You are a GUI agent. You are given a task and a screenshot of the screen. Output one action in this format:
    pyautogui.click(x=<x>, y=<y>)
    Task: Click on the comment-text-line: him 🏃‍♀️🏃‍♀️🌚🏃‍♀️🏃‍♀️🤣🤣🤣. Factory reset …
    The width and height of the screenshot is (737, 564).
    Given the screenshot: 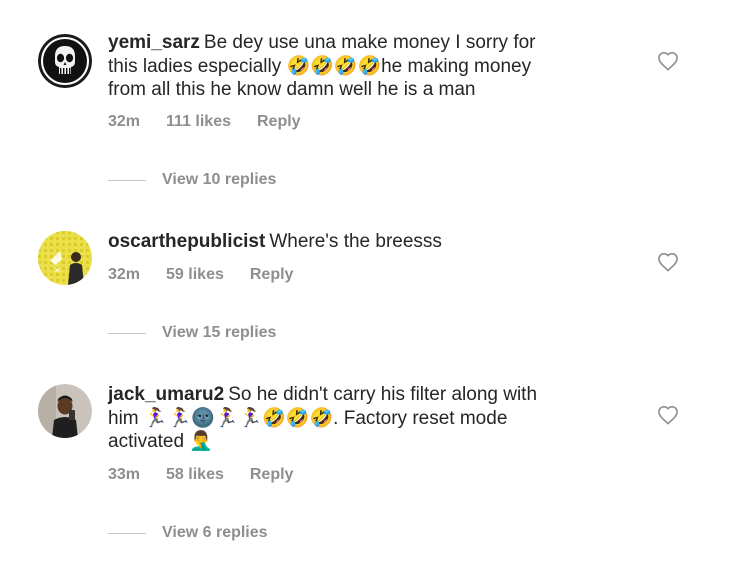 What is the action you would take?
    pyautogui.click(x=308, y=418)
    